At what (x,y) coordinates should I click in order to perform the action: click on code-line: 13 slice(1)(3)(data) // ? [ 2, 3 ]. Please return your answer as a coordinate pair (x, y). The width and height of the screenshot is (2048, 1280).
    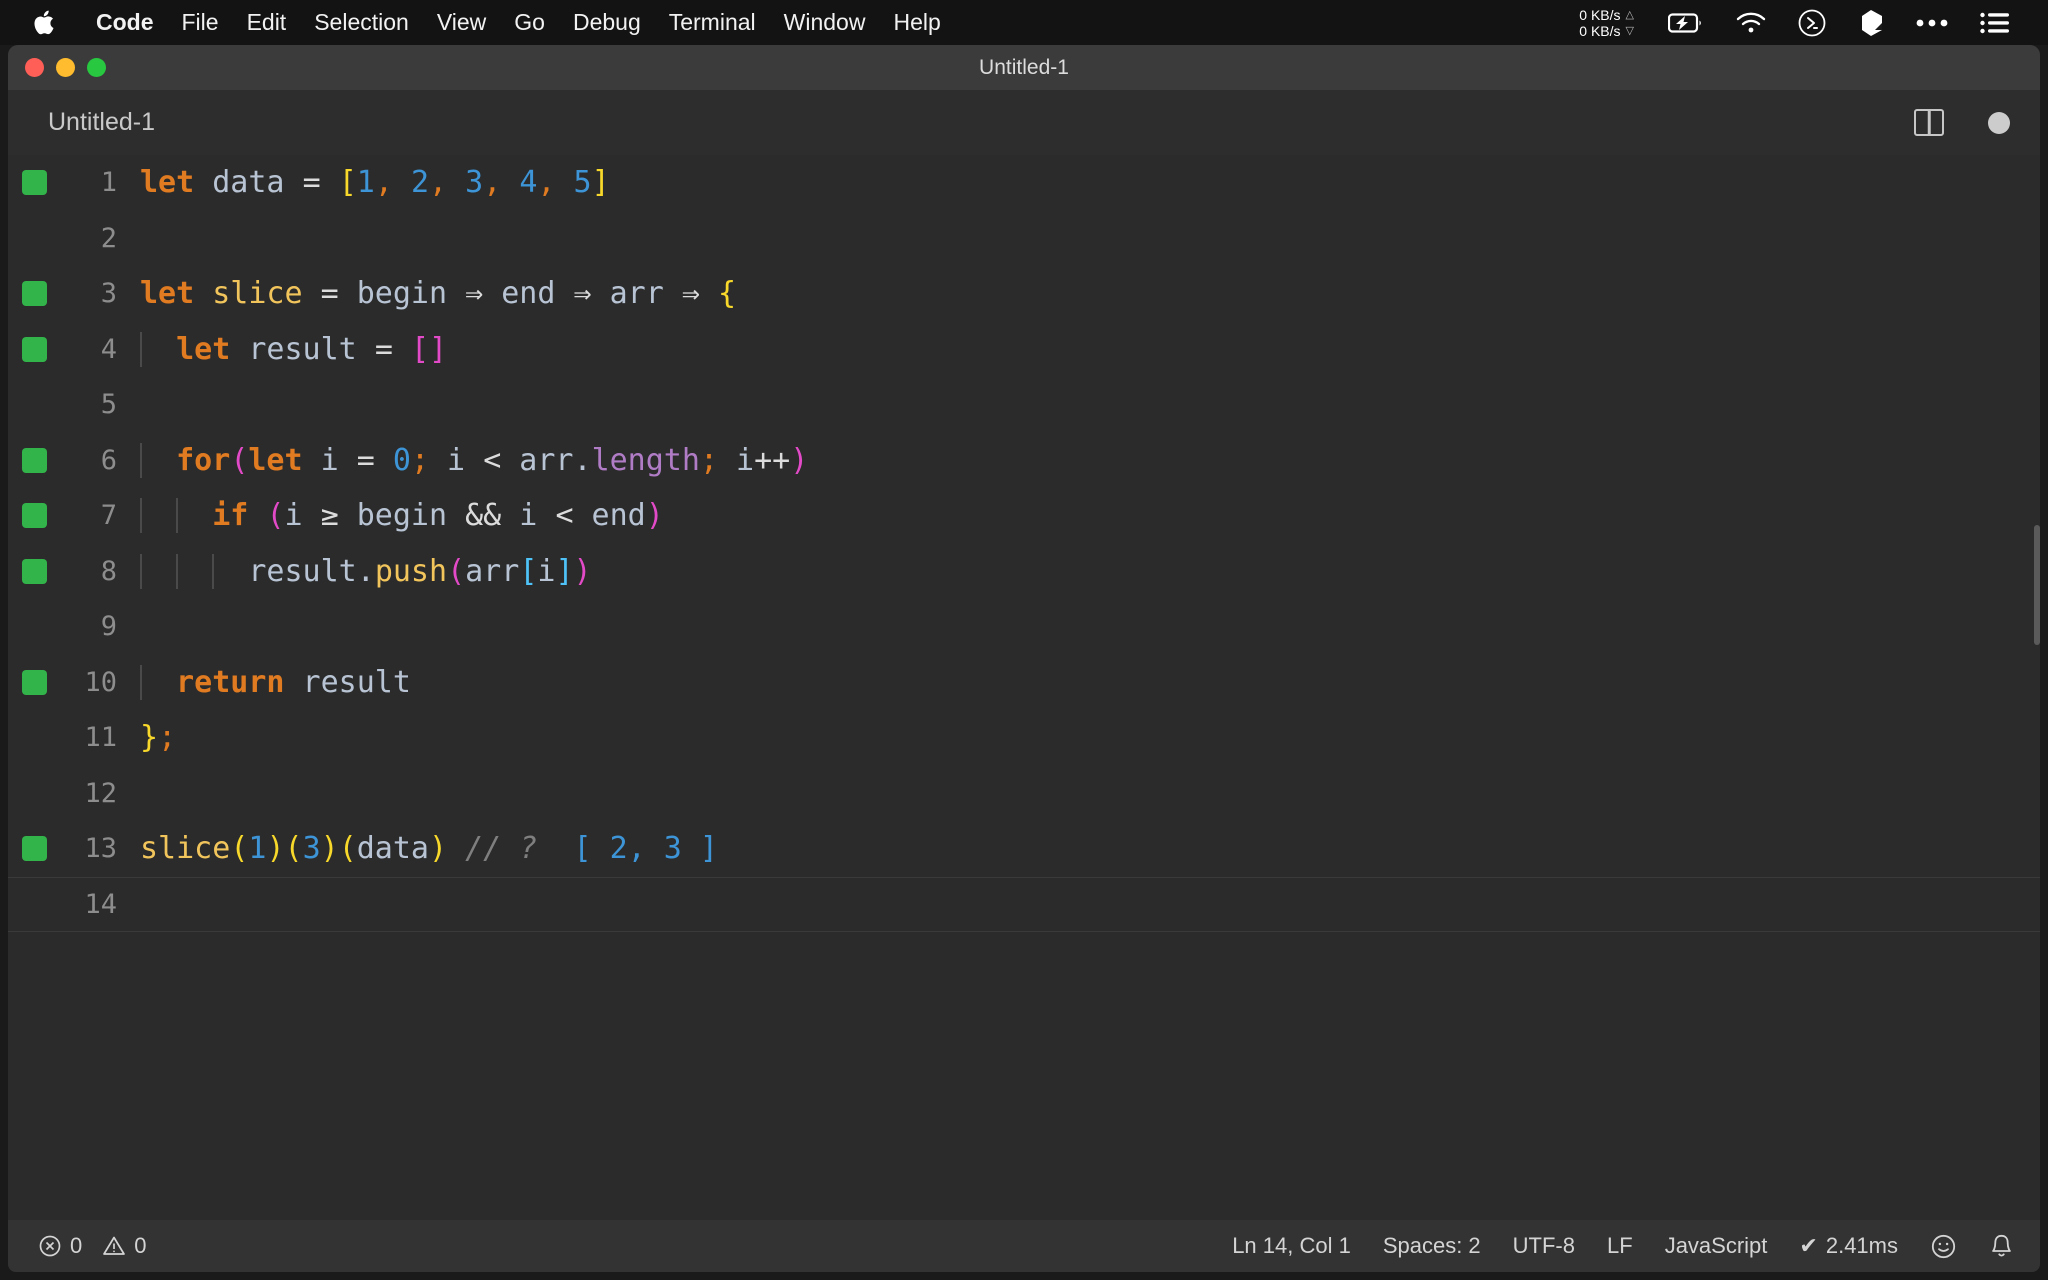
    Looking at the image, I should click on (1024, 849).